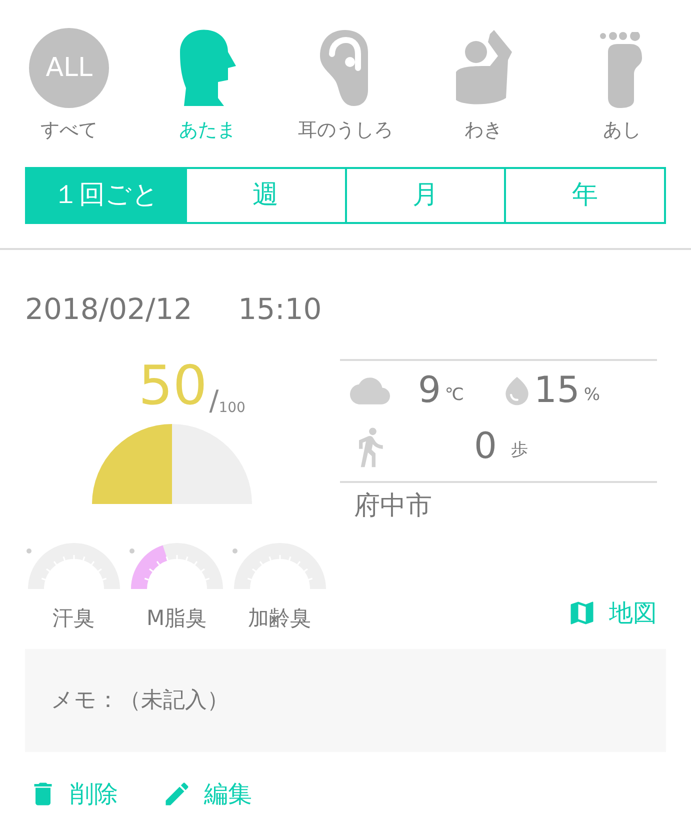 This screenshot has width=691, height=821. What do you see at coordinates (429, 391) in the screenshot?
I see `temperature-value: 9` at bounding box center [429, 391].